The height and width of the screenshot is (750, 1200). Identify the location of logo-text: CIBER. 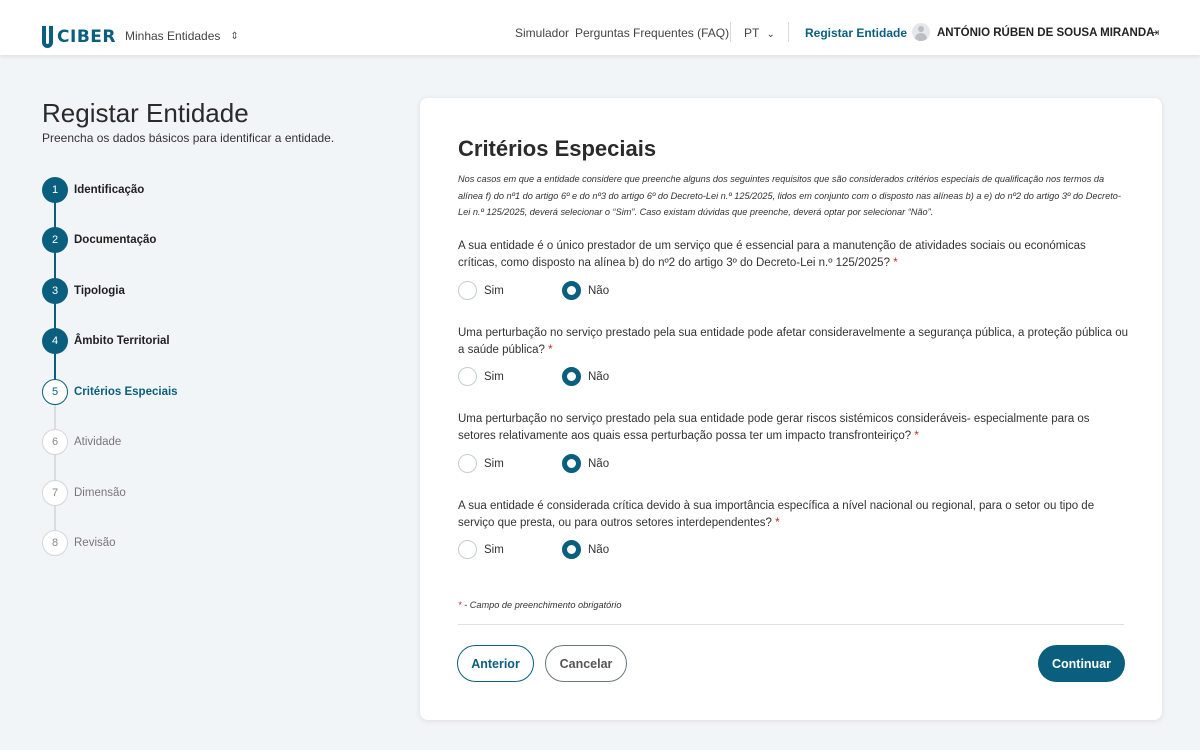
(86, 37).